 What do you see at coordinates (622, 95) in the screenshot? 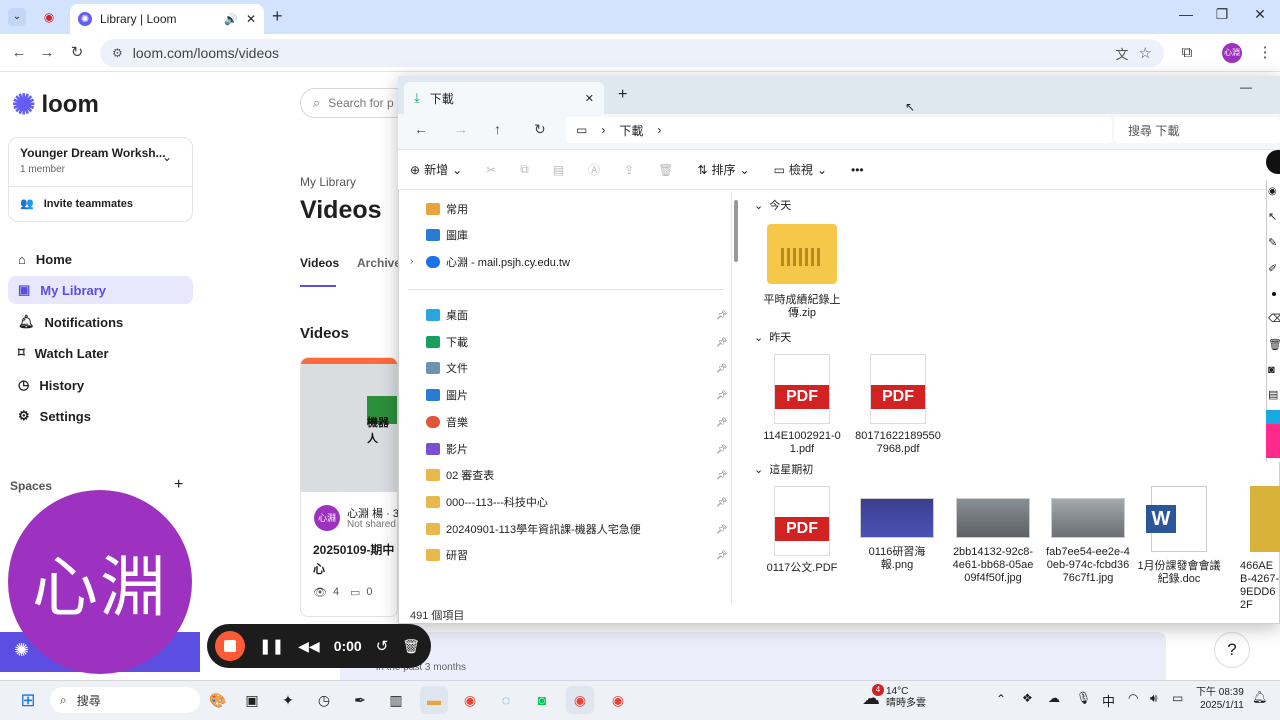
I see `explorer-new-tab-button: +` at bounding box center [622, 95].